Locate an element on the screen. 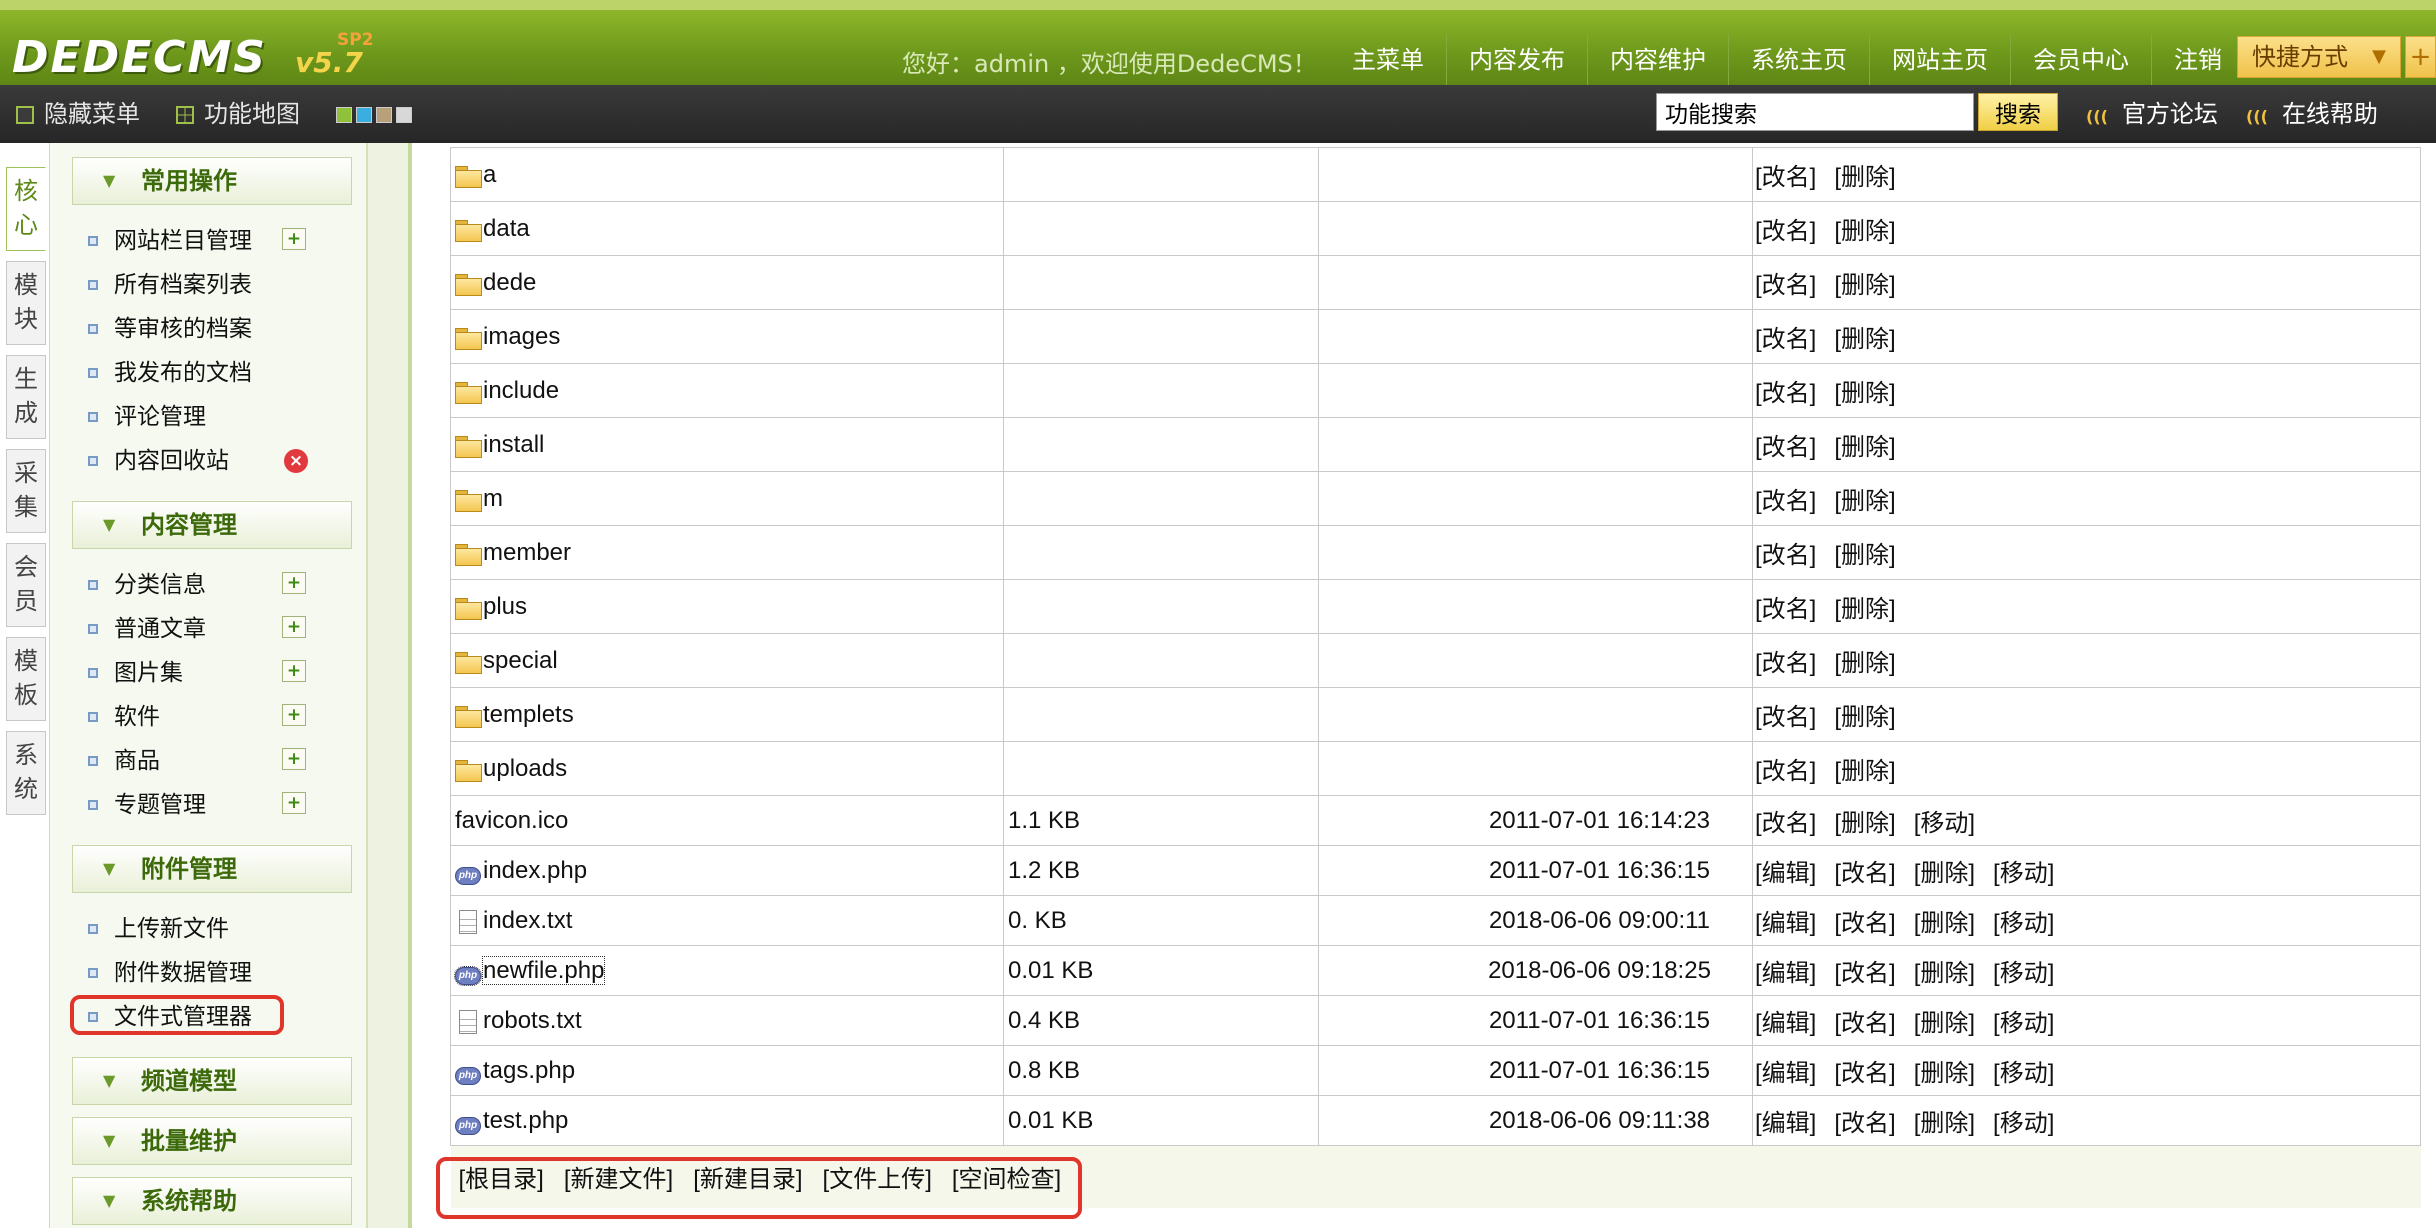 The width and height of the screenshot is (2436, 1228). folder-link: m is located at coordinates (493, 498).